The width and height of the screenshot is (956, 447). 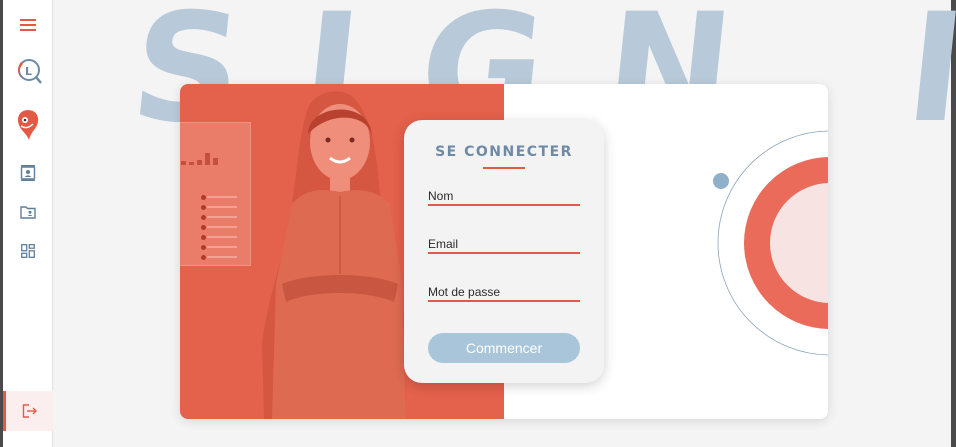 I want to click on svg-text: L, so click(x=28, y=71).